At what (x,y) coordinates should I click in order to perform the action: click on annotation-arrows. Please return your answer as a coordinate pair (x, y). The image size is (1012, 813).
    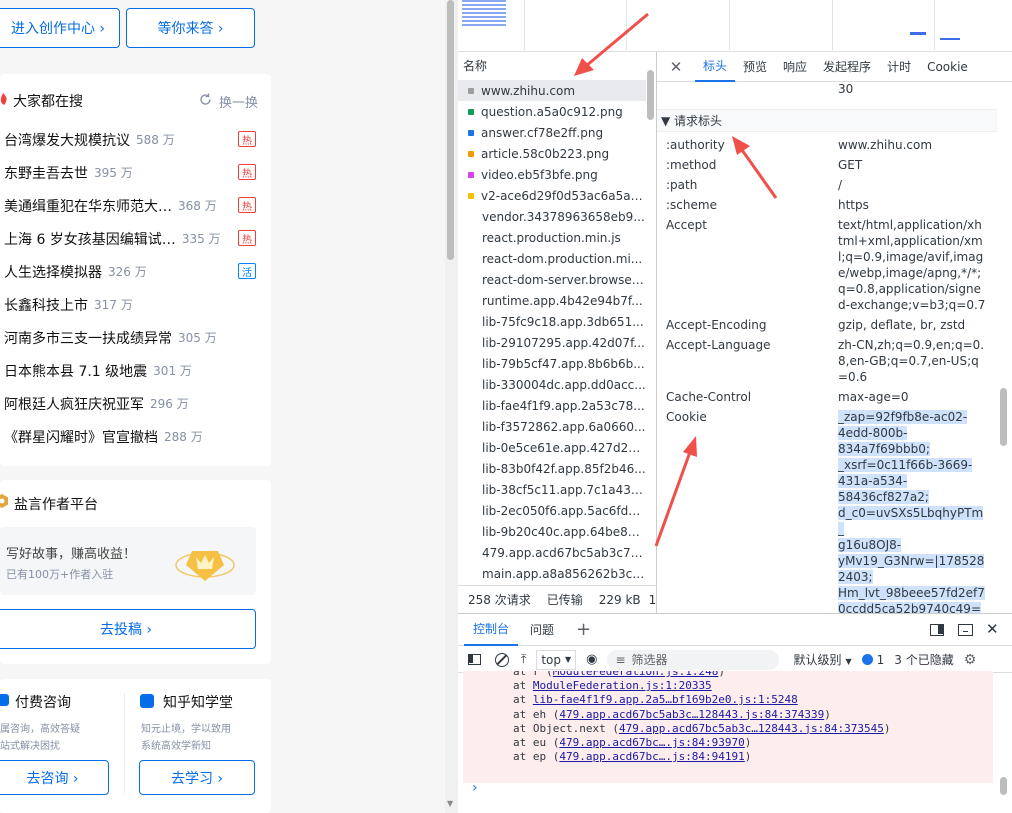
    Looking at the image, I should click on (676, 279).